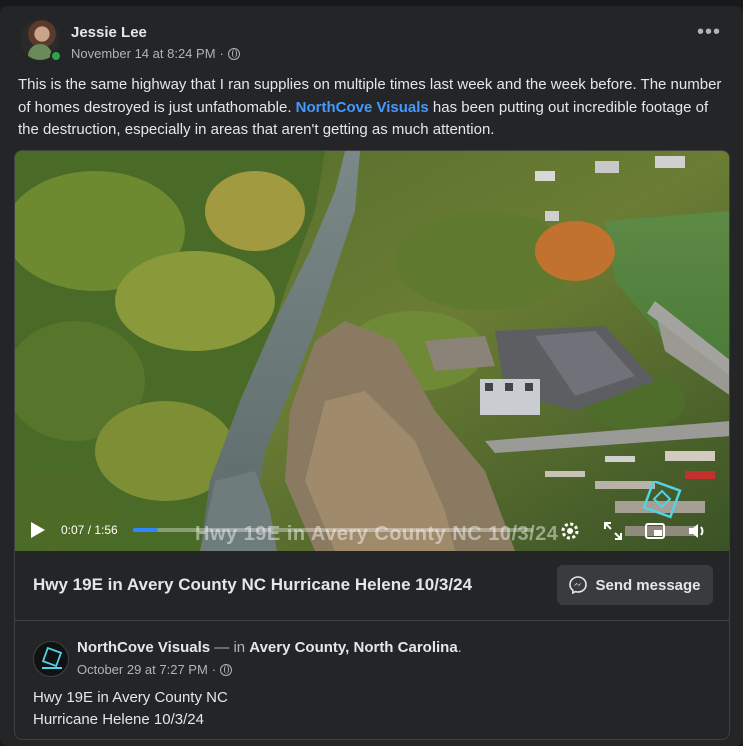 The width and height of the screenshot is (743, 746). I want to click on video-time: 0:07 / 1:56, so click(89, 530).